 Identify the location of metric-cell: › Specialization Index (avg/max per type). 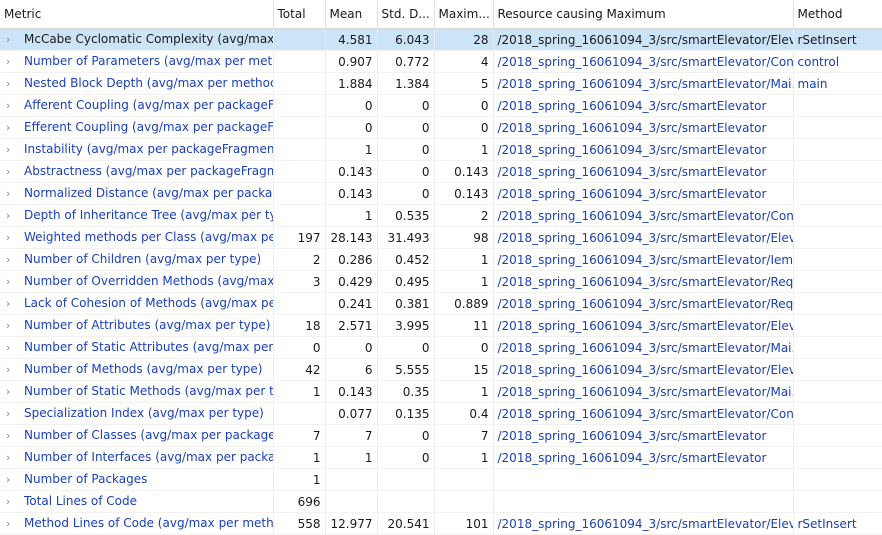
(137, 413).